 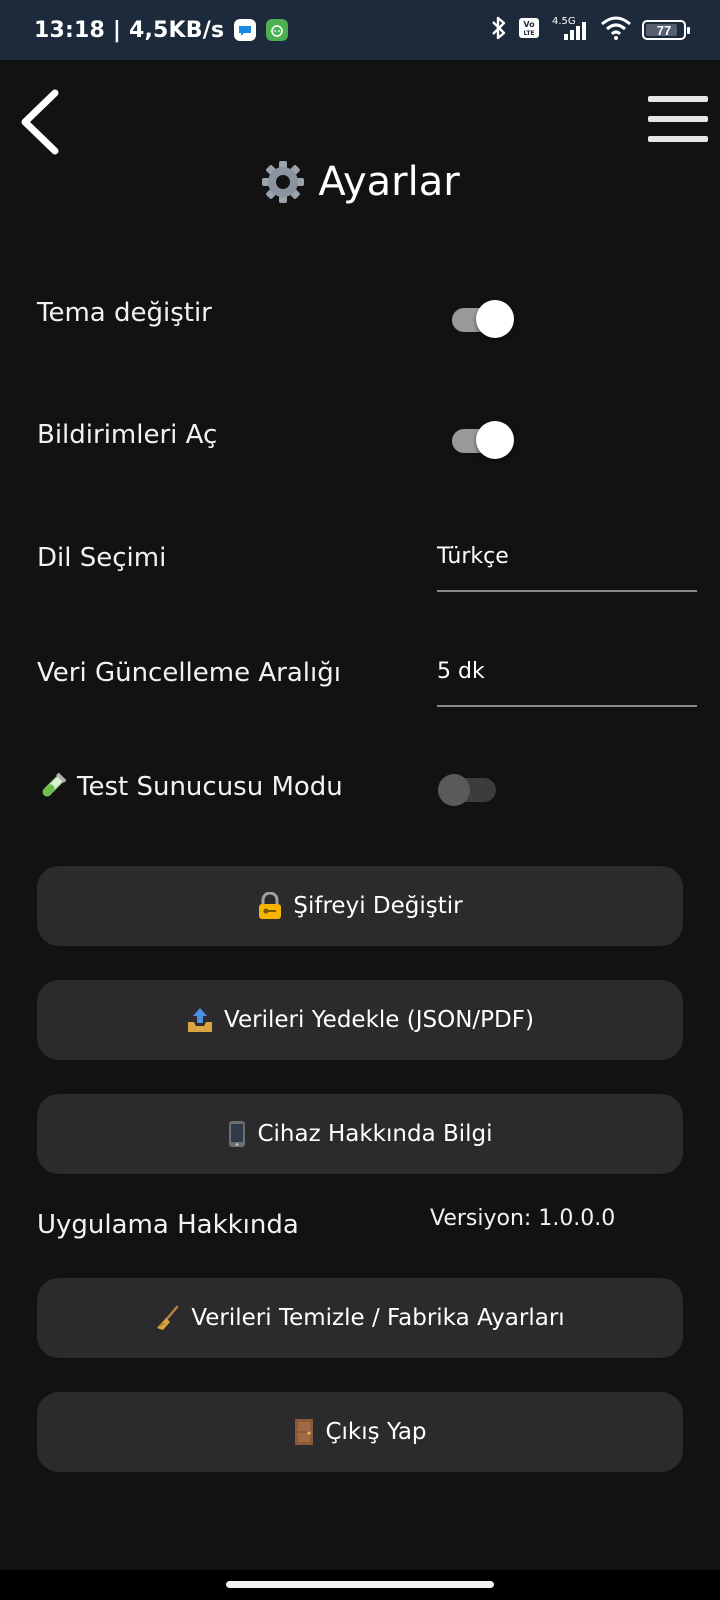 I want to click on gear-icon, so click(x=283, y=182).